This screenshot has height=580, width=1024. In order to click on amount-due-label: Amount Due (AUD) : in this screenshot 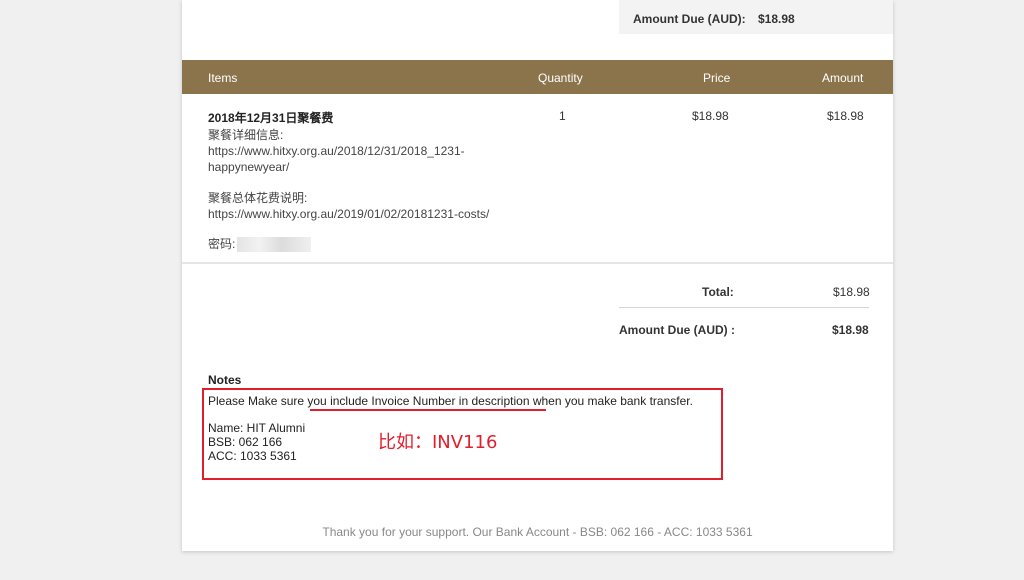, I will do `click(677, 330)`.